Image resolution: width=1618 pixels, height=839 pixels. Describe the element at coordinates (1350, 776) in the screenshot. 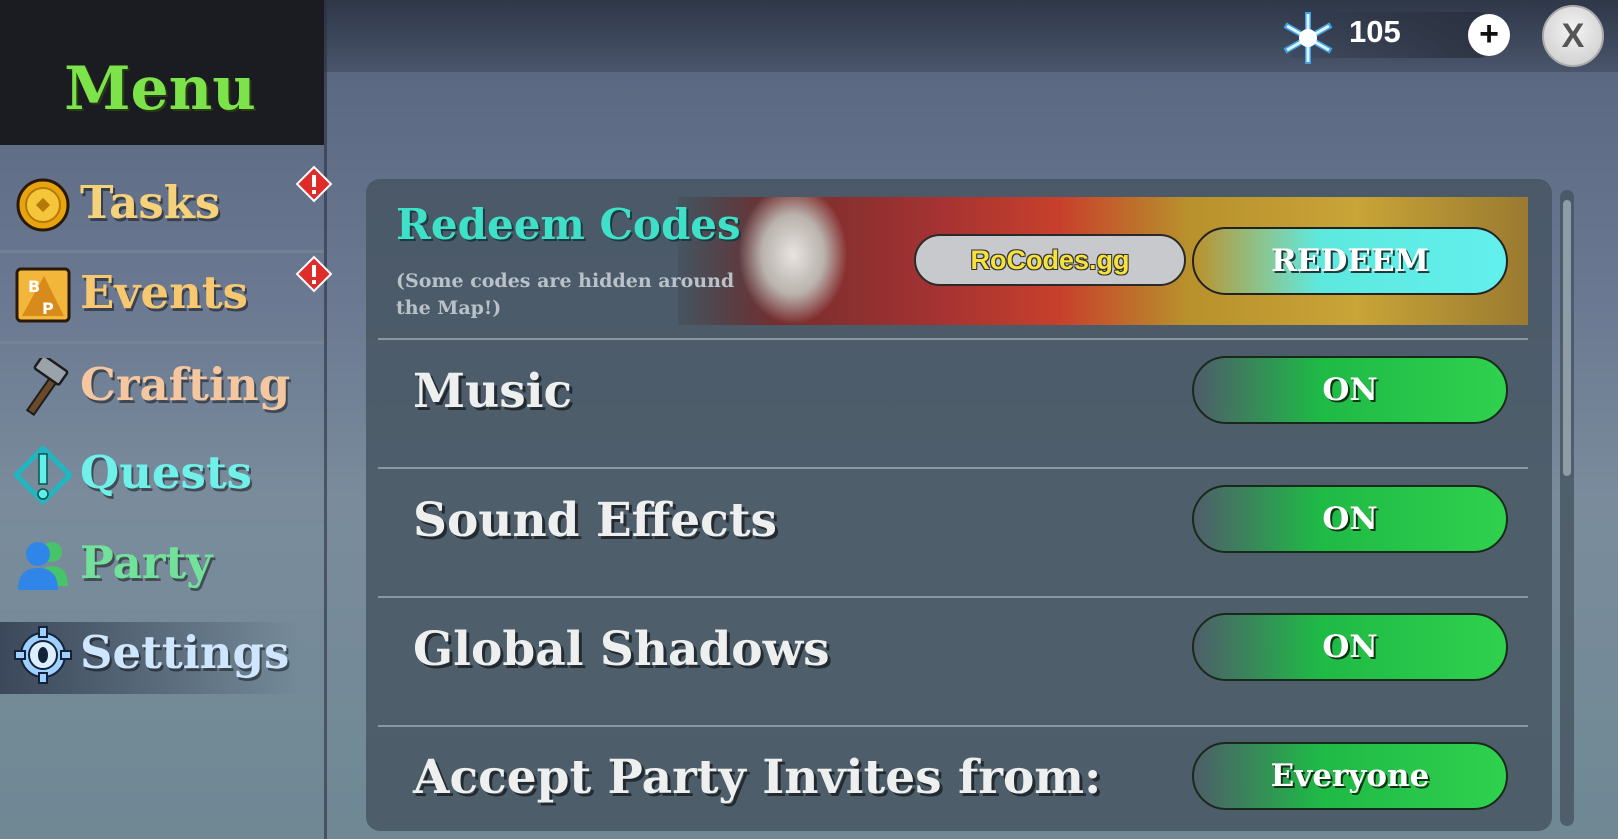

I see `party-invites-selector: Everyone` at that location.